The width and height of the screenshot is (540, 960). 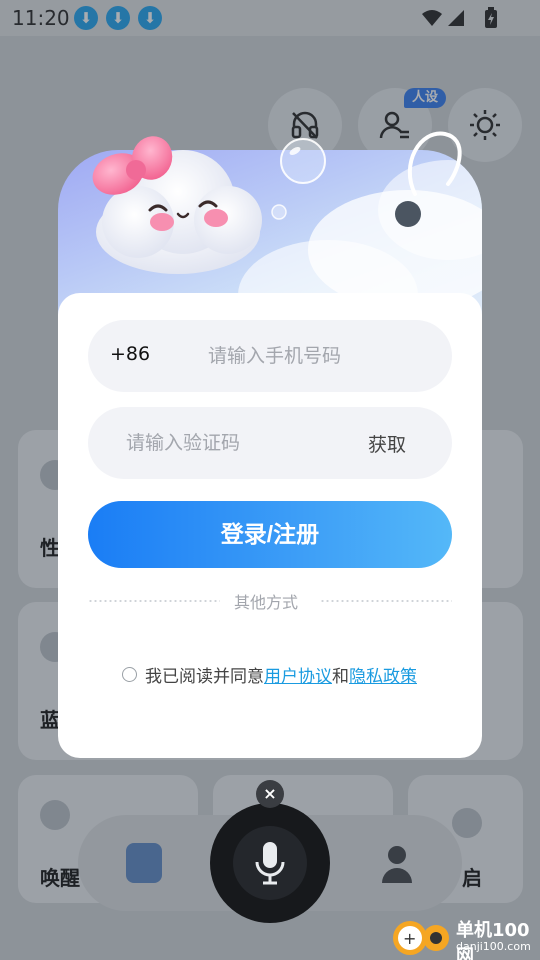 I want to click on watermark: + 单机100网 danji100.com, so click(x=466, y=938).